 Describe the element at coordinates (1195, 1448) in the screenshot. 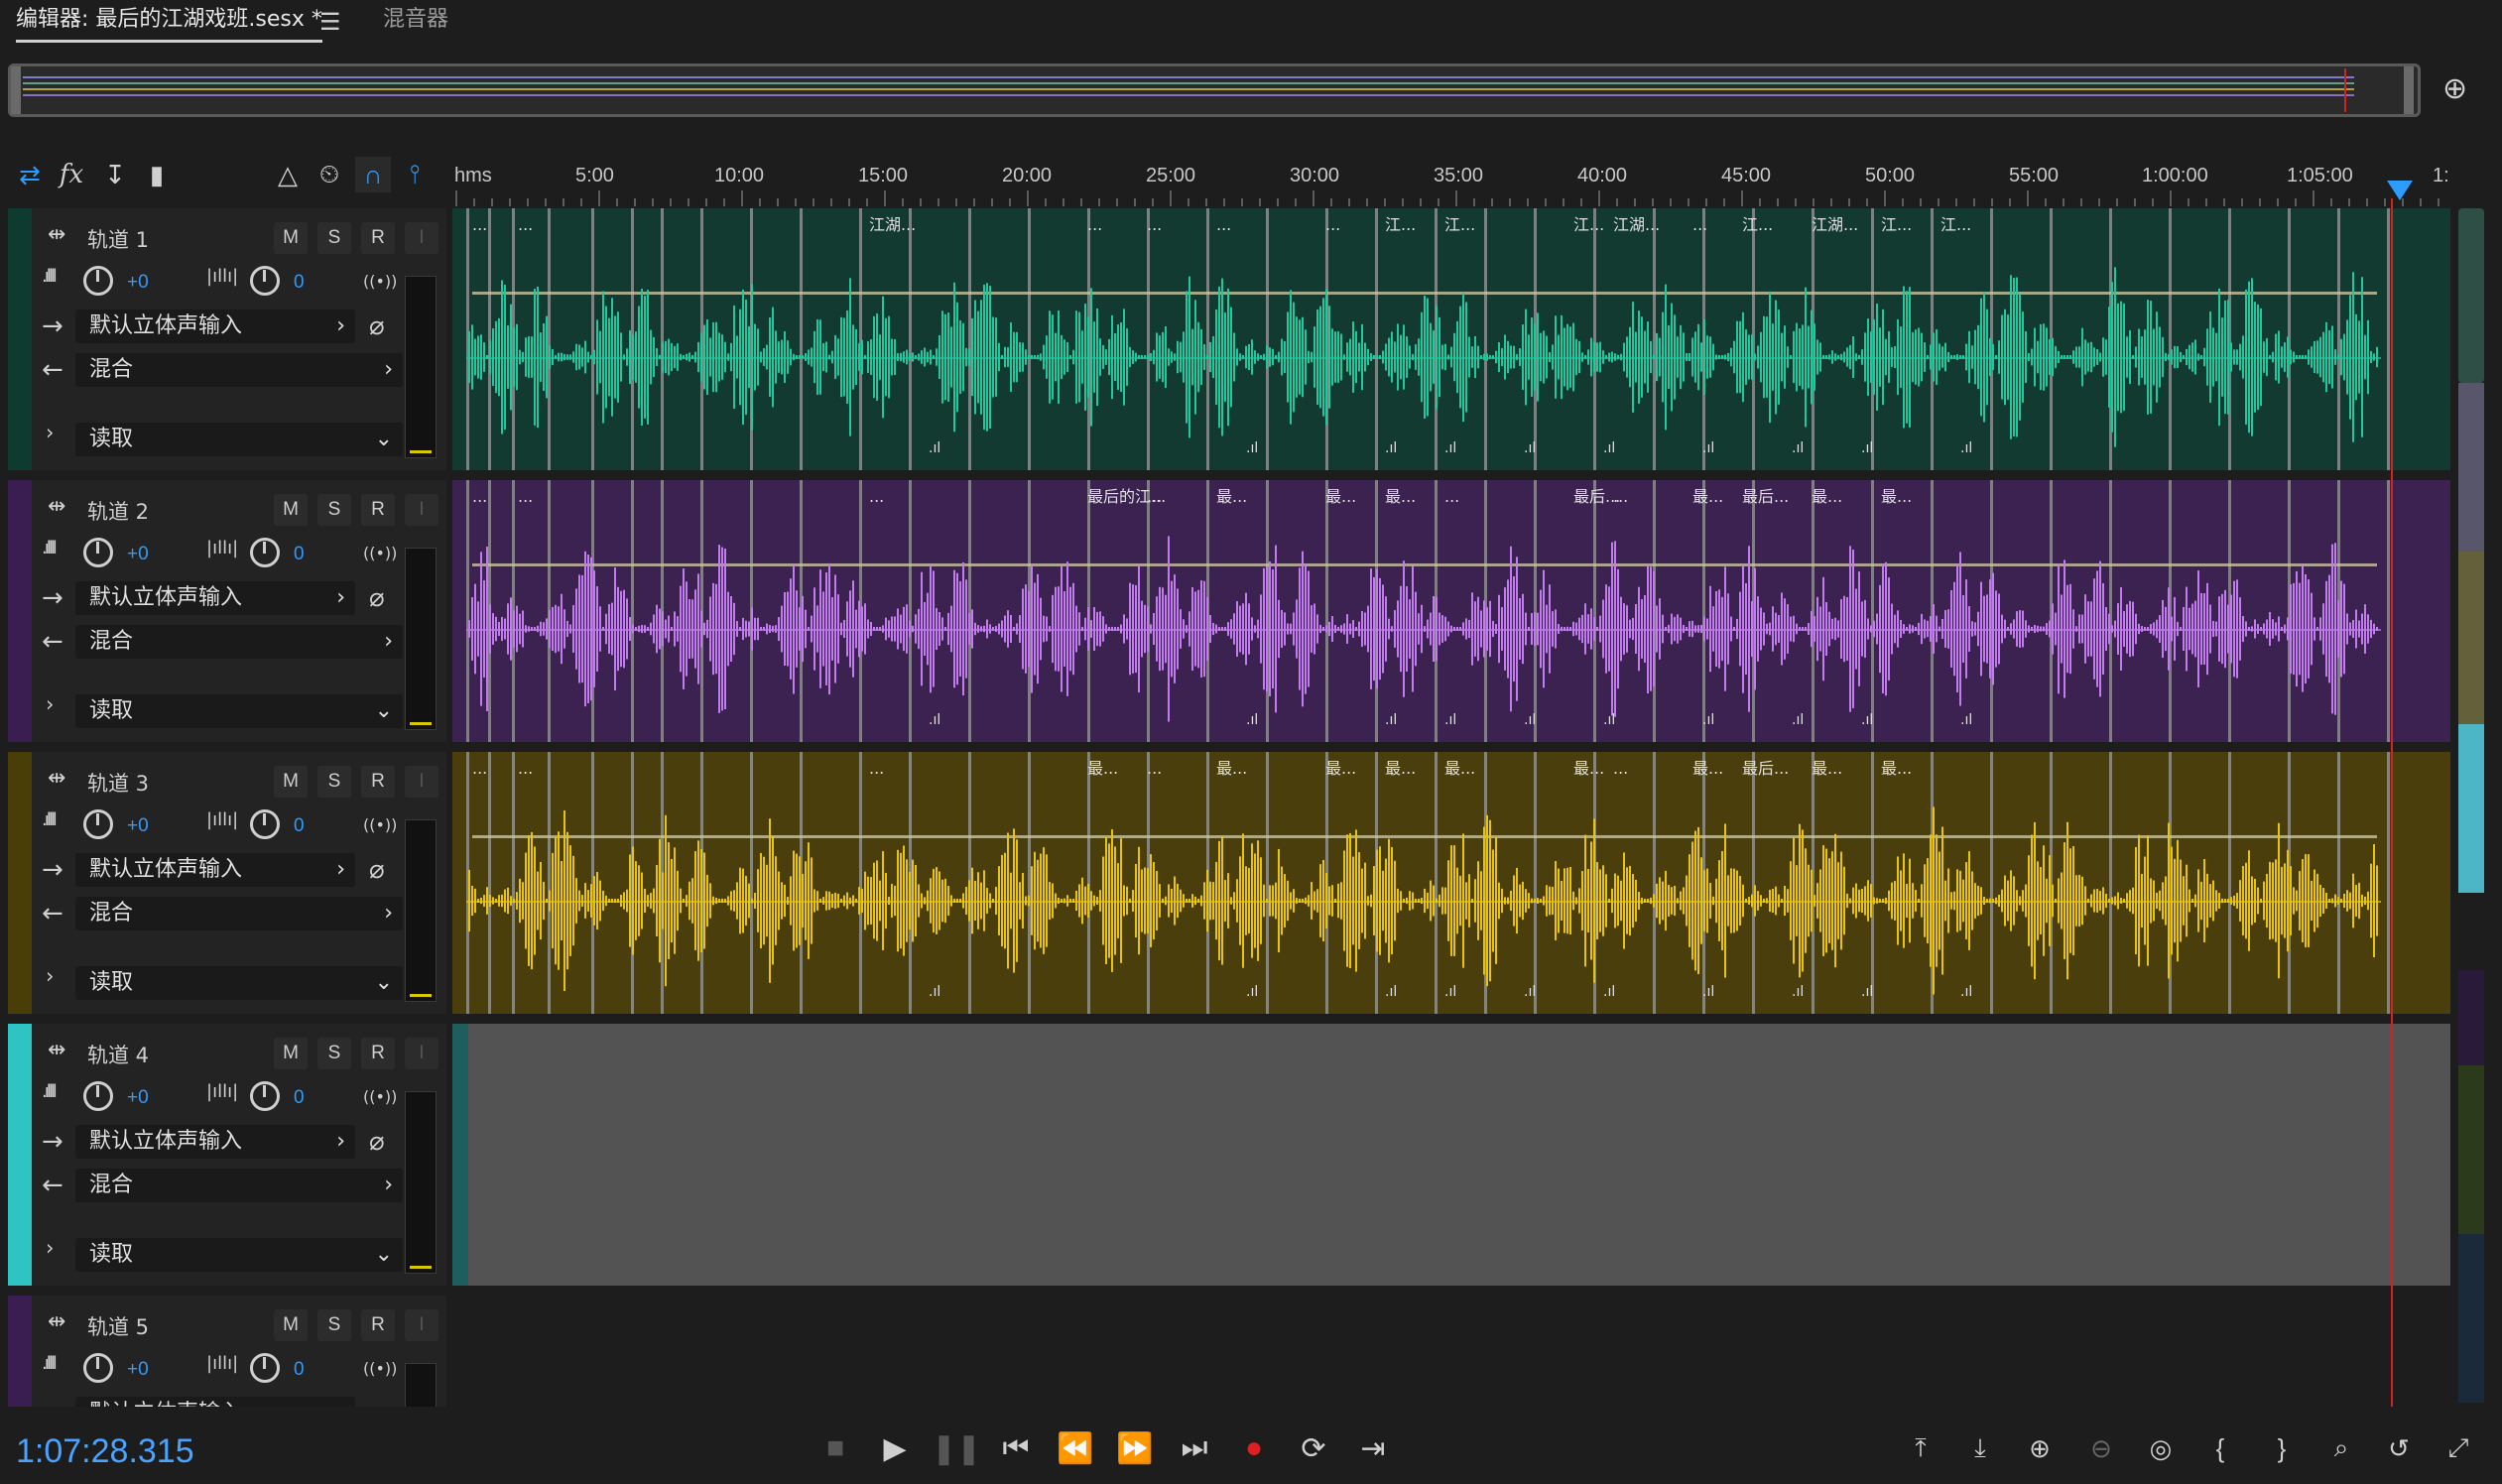

I see `go-to-end-icon: ⏭` at that location.